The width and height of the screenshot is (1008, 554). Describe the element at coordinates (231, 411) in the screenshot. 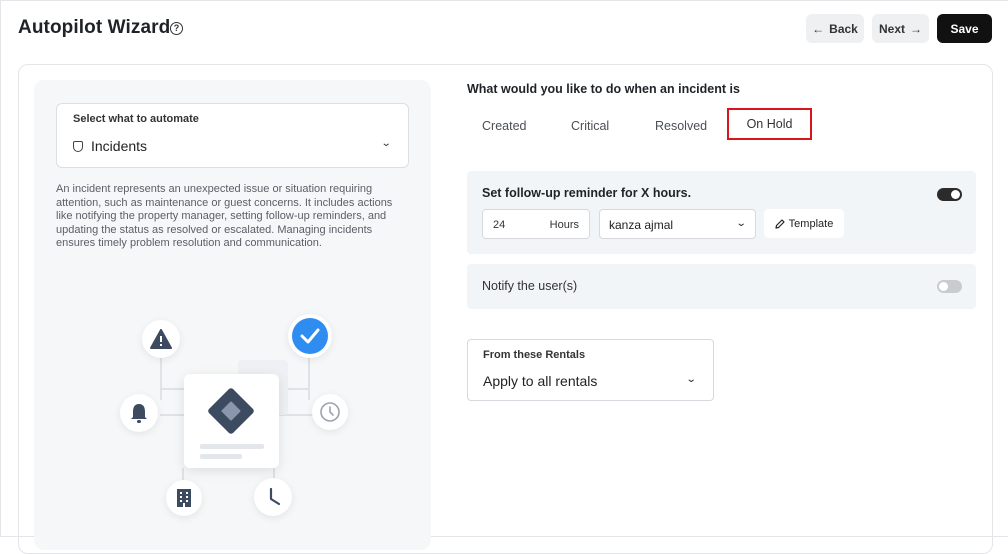

I see `diamond-icon` at that location.